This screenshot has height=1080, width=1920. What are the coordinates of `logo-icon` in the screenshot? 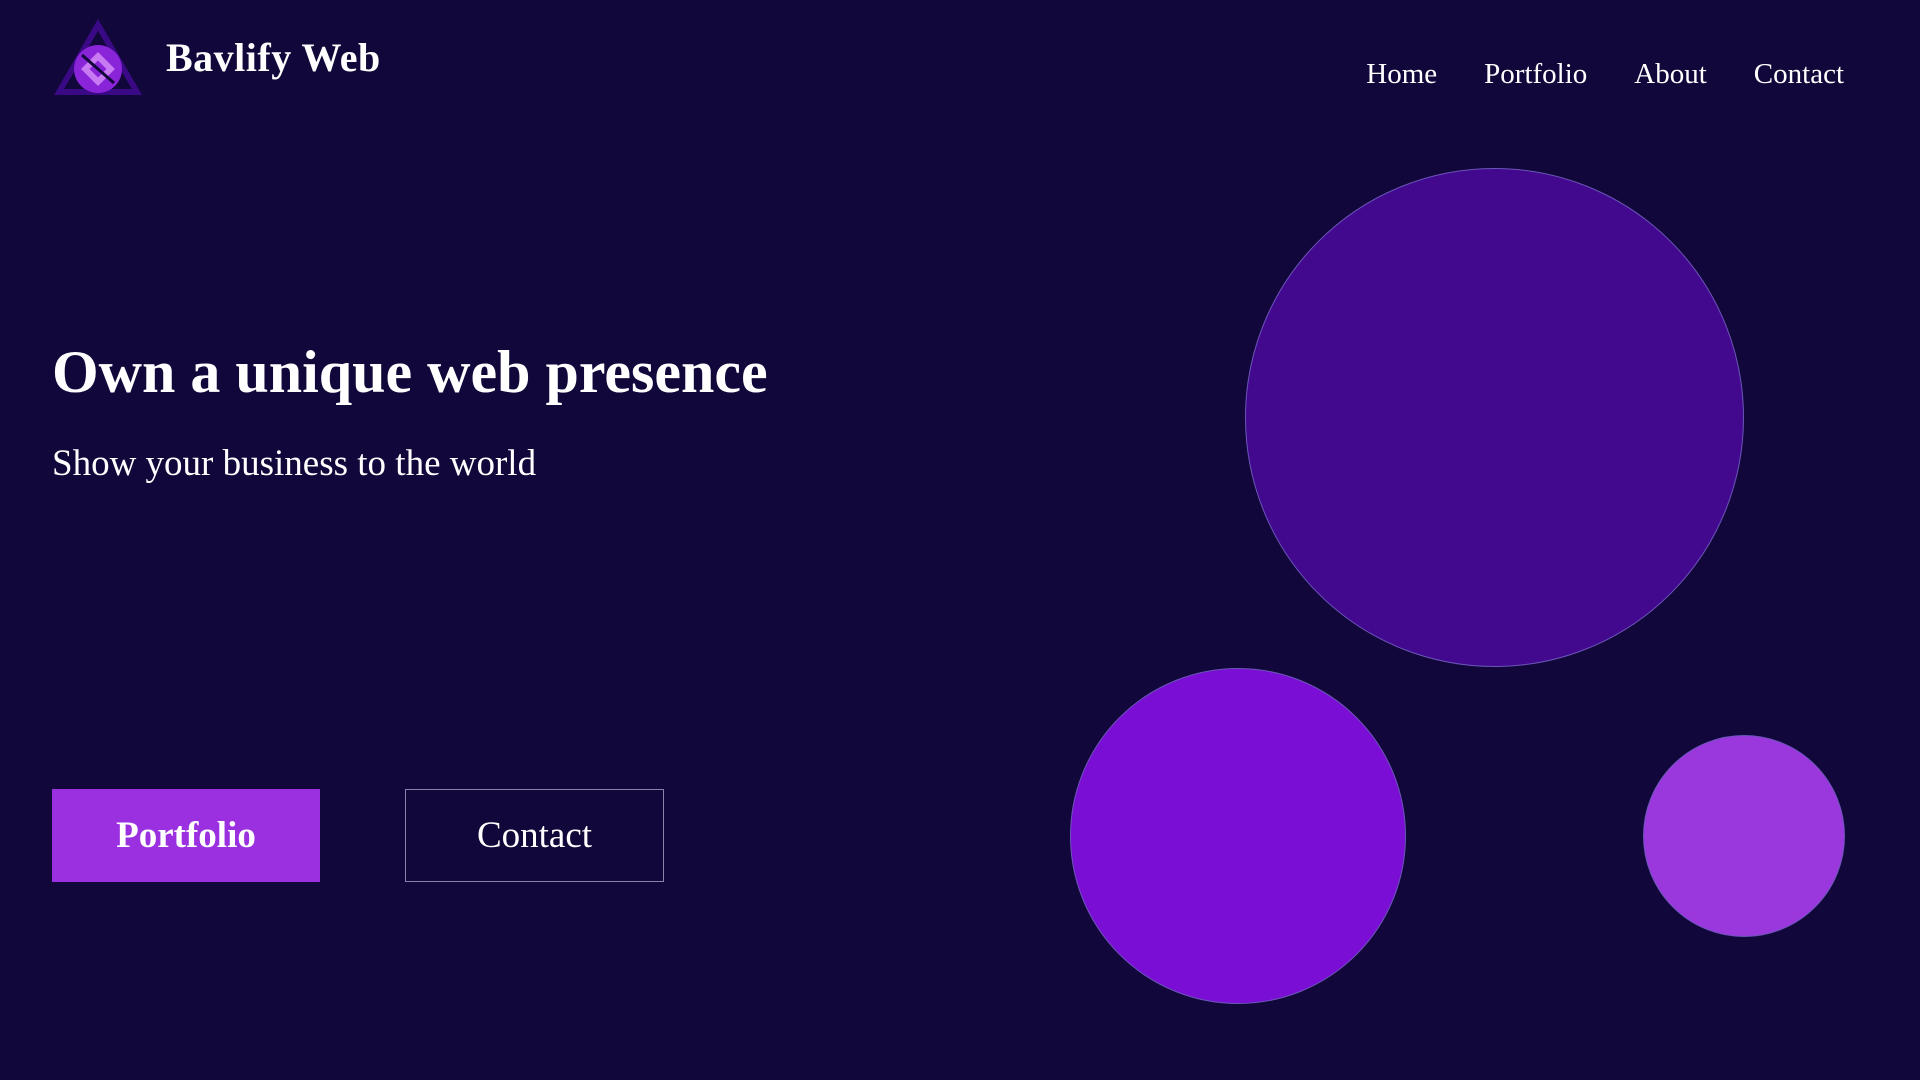 It's located at (98, 57).